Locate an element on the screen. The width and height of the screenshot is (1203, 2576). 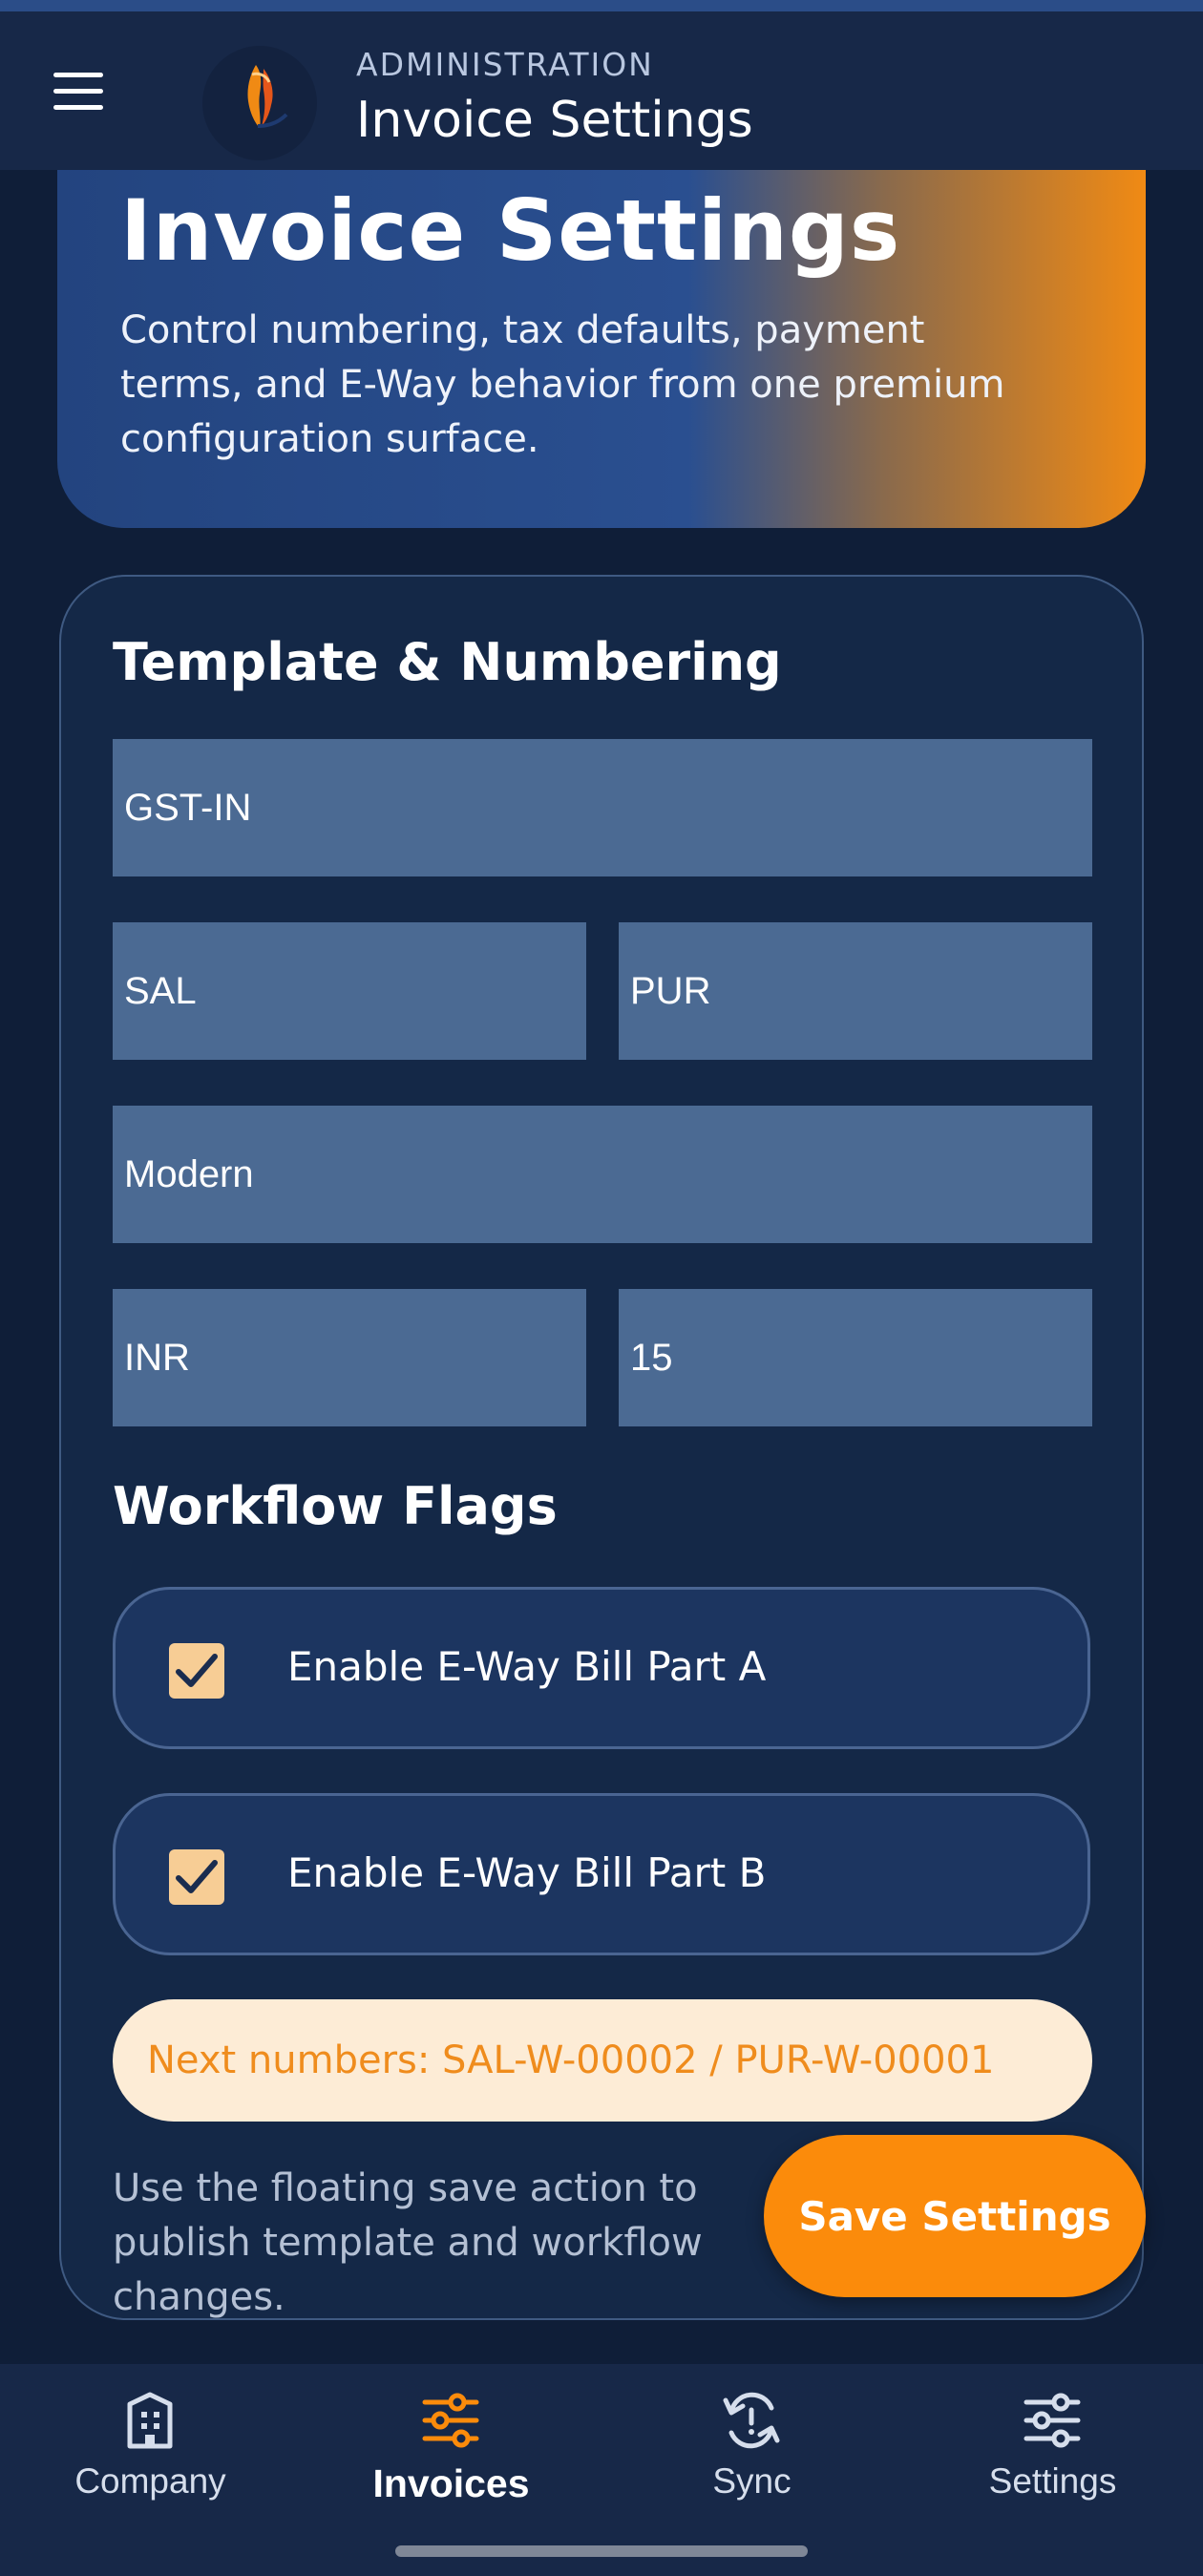
menu-icon is located at coordinates (79, 92).